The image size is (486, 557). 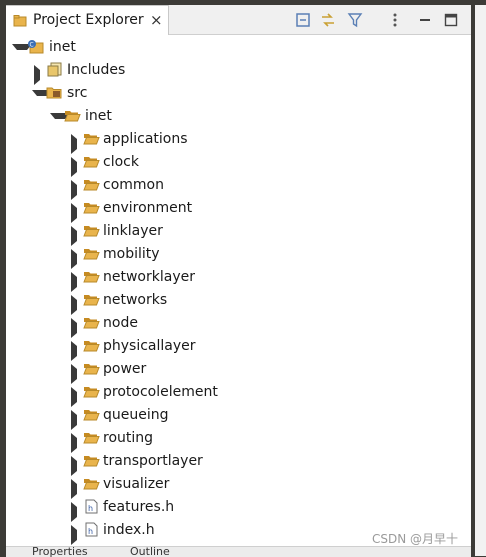 What do you see at coordinates (238, 463) in the screenshot?
I see `tree-item-folder: transportlayer` at bounding box center [238, 463].